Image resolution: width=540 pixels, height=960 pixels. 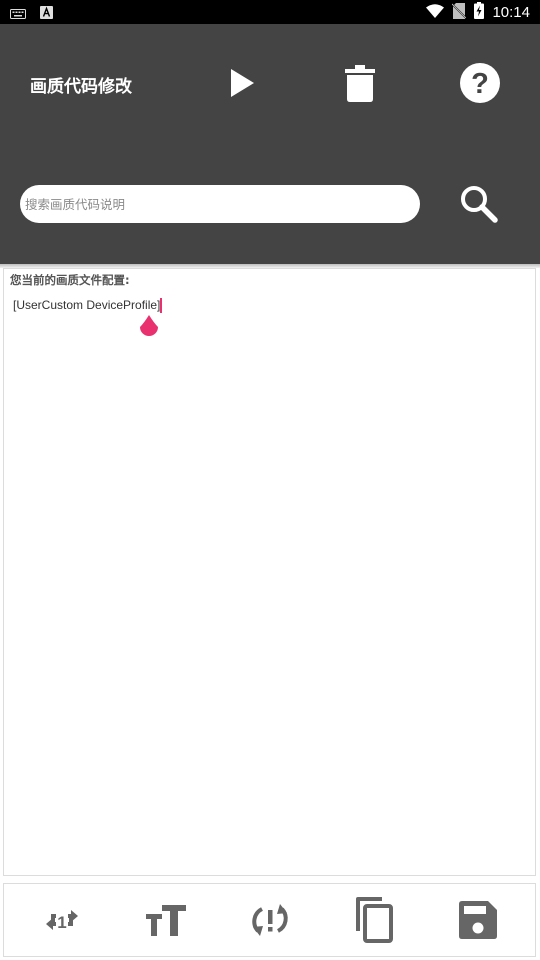 I want to click on search-icon, so click(x=479, y=204).